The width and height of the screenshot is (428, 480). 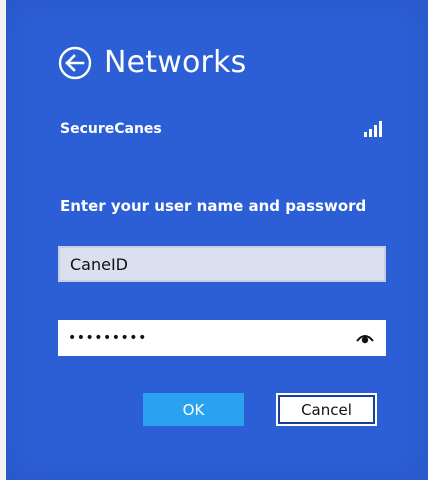 I want to click on panel-header: Networks, so click(x=152, y=63).